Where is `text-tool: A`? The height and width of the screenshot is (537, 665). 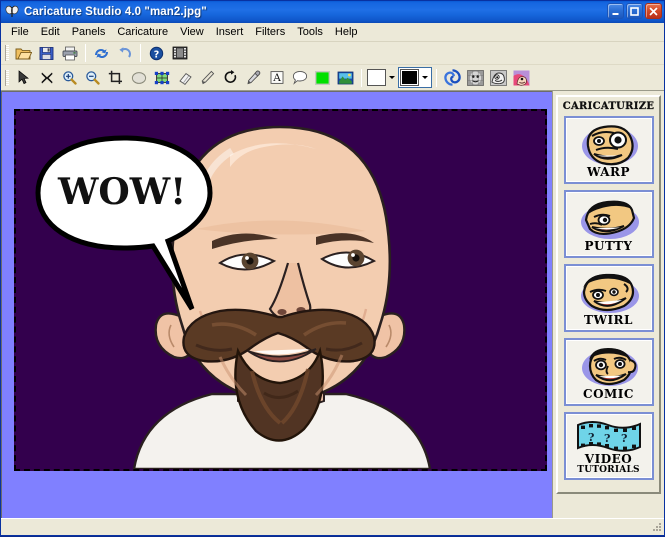 text-tool: A is located at coordinates (276, 77).